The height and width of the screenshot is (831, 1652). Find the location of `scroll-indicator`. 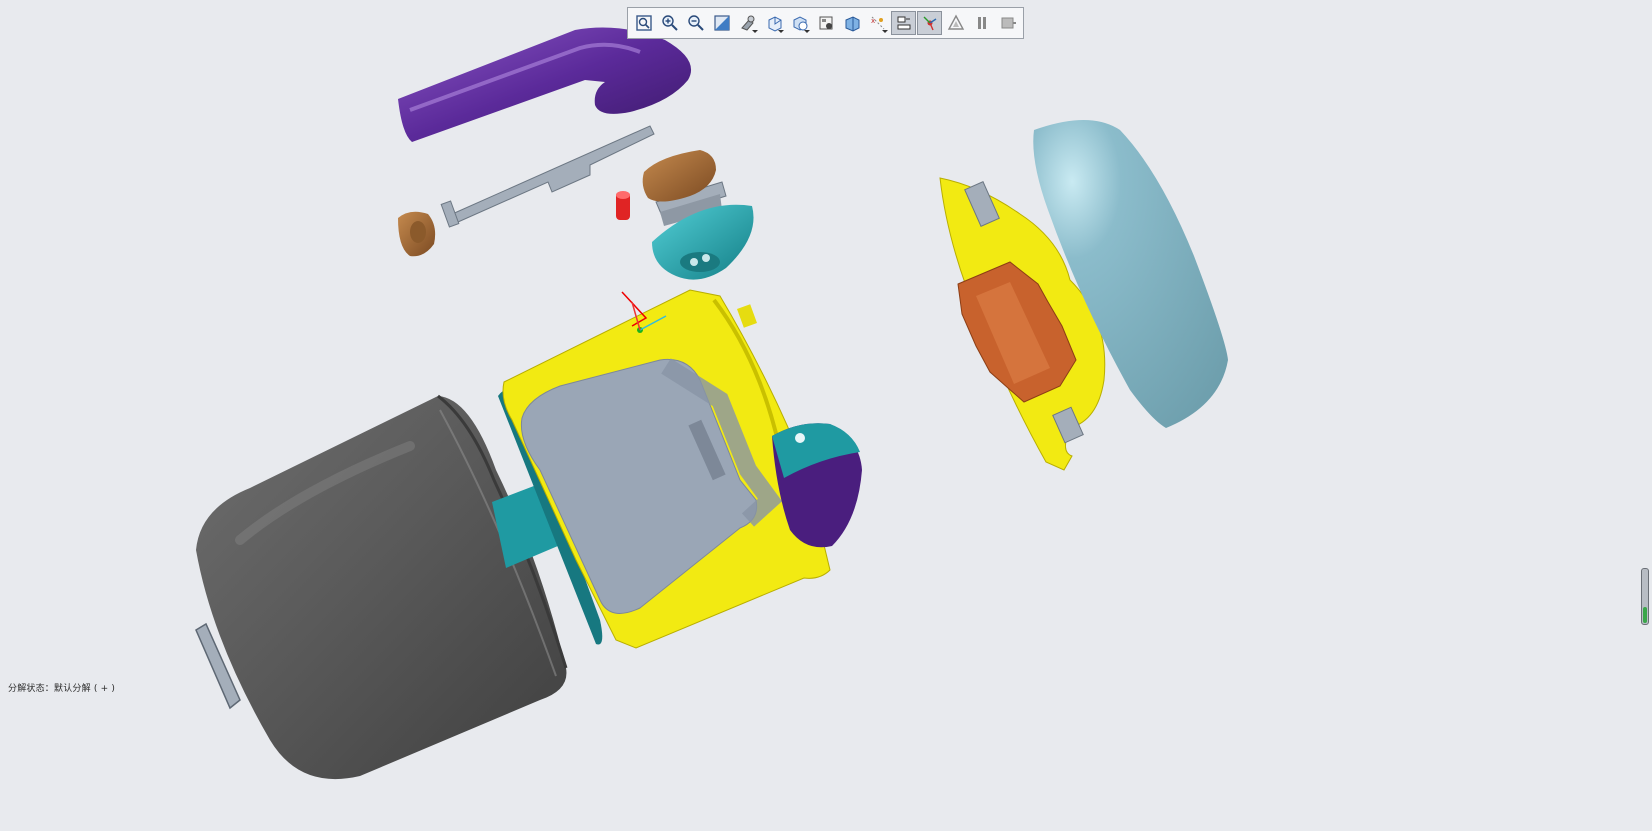

scroll-indicator is located at coordinates (1645, 596).